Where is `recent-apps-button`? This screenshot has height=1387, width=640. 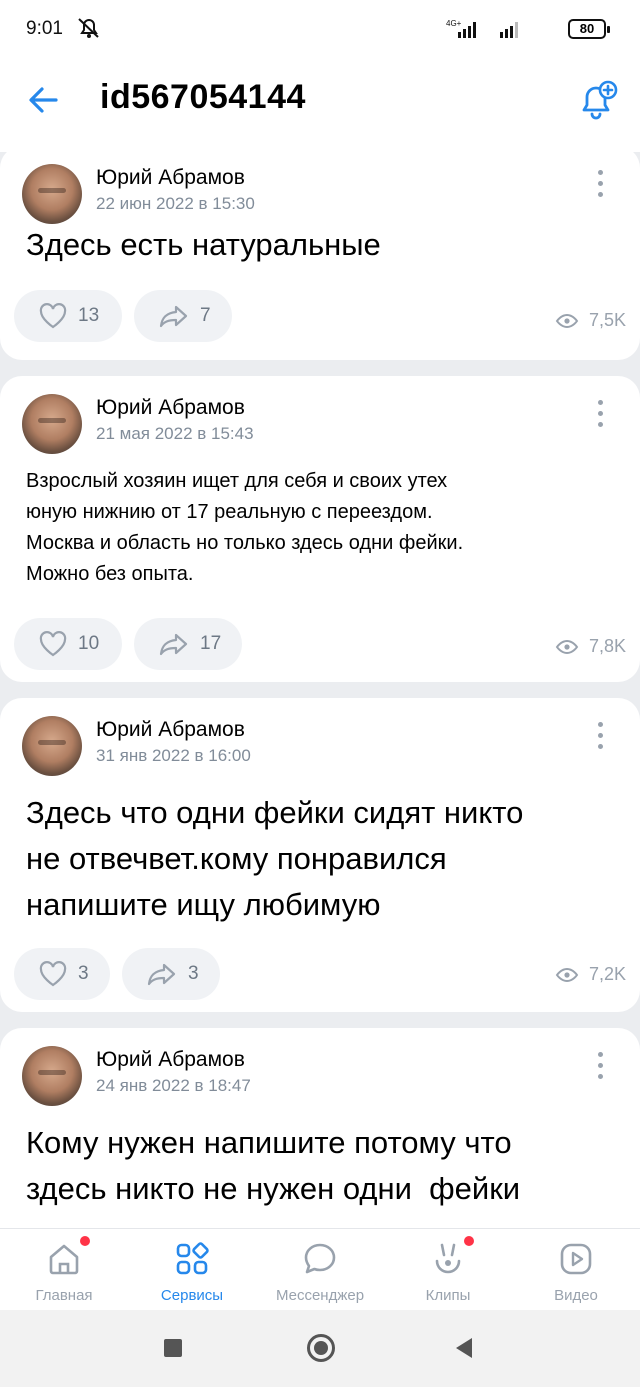
recent-apps-button is located at coordinates (173, 1348).